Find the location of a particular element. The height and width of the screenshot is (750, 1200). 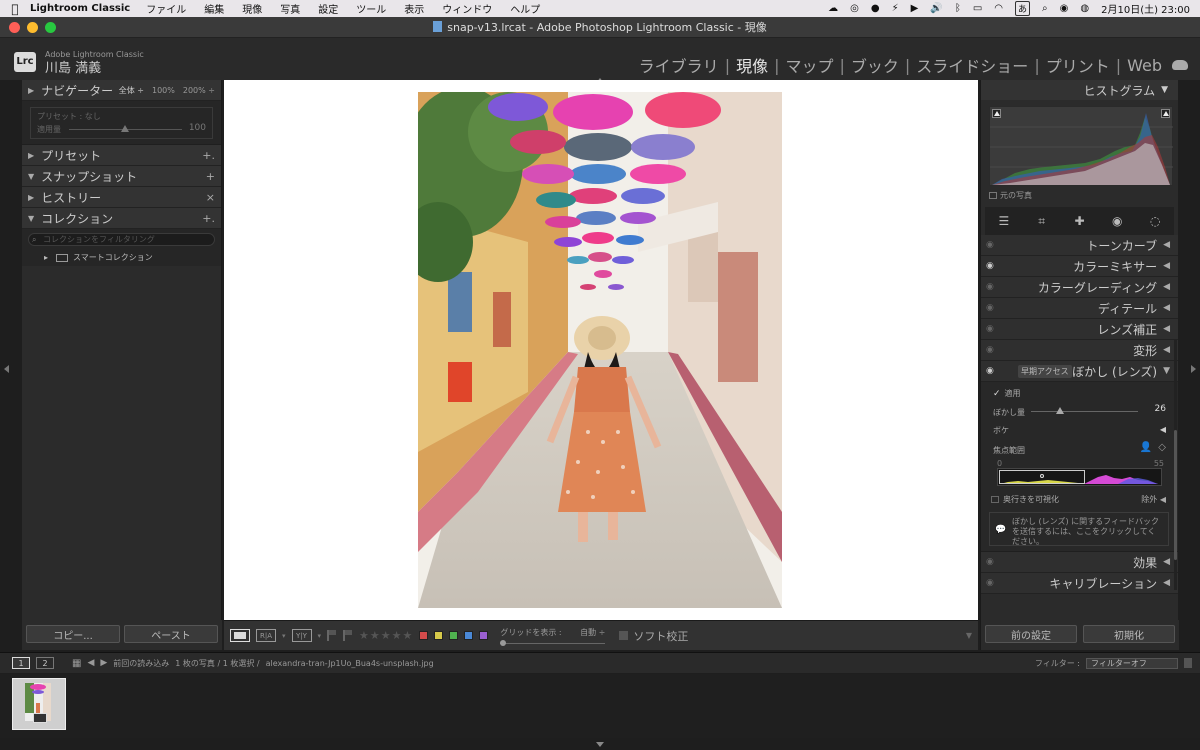

add-snapshot-button: + is located at coordinates (213, 176).